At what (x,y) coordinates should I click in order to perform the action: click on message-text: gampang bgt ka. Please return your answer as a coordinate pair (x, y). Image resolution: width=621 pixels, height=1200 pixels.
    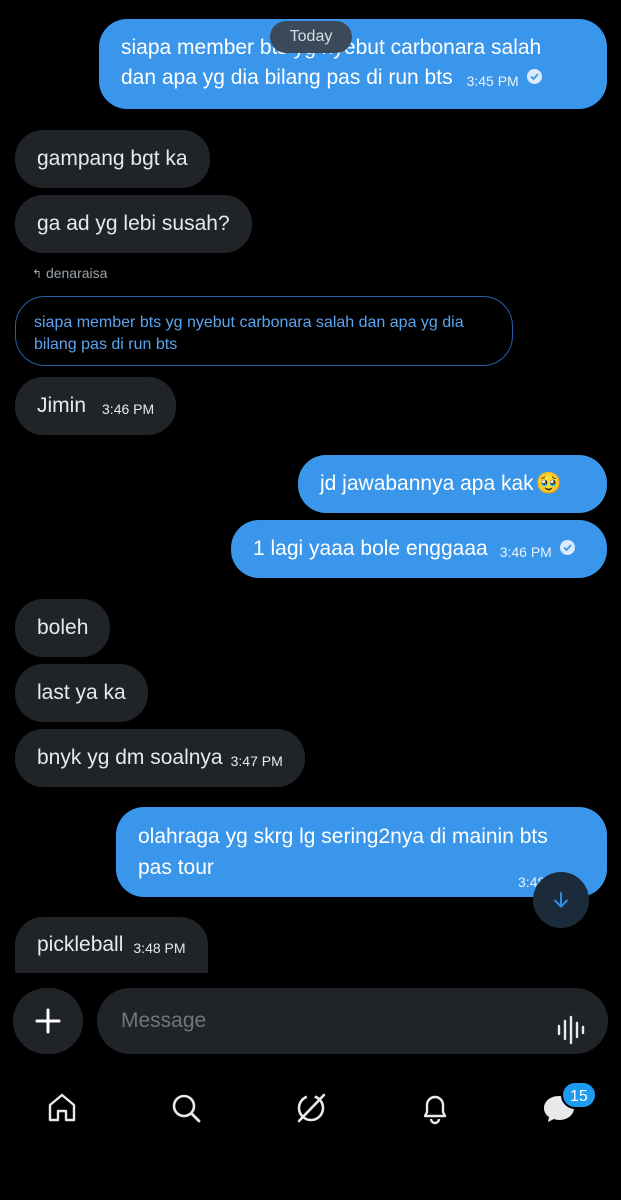
    Looking at the image, I should click on (112, 158).